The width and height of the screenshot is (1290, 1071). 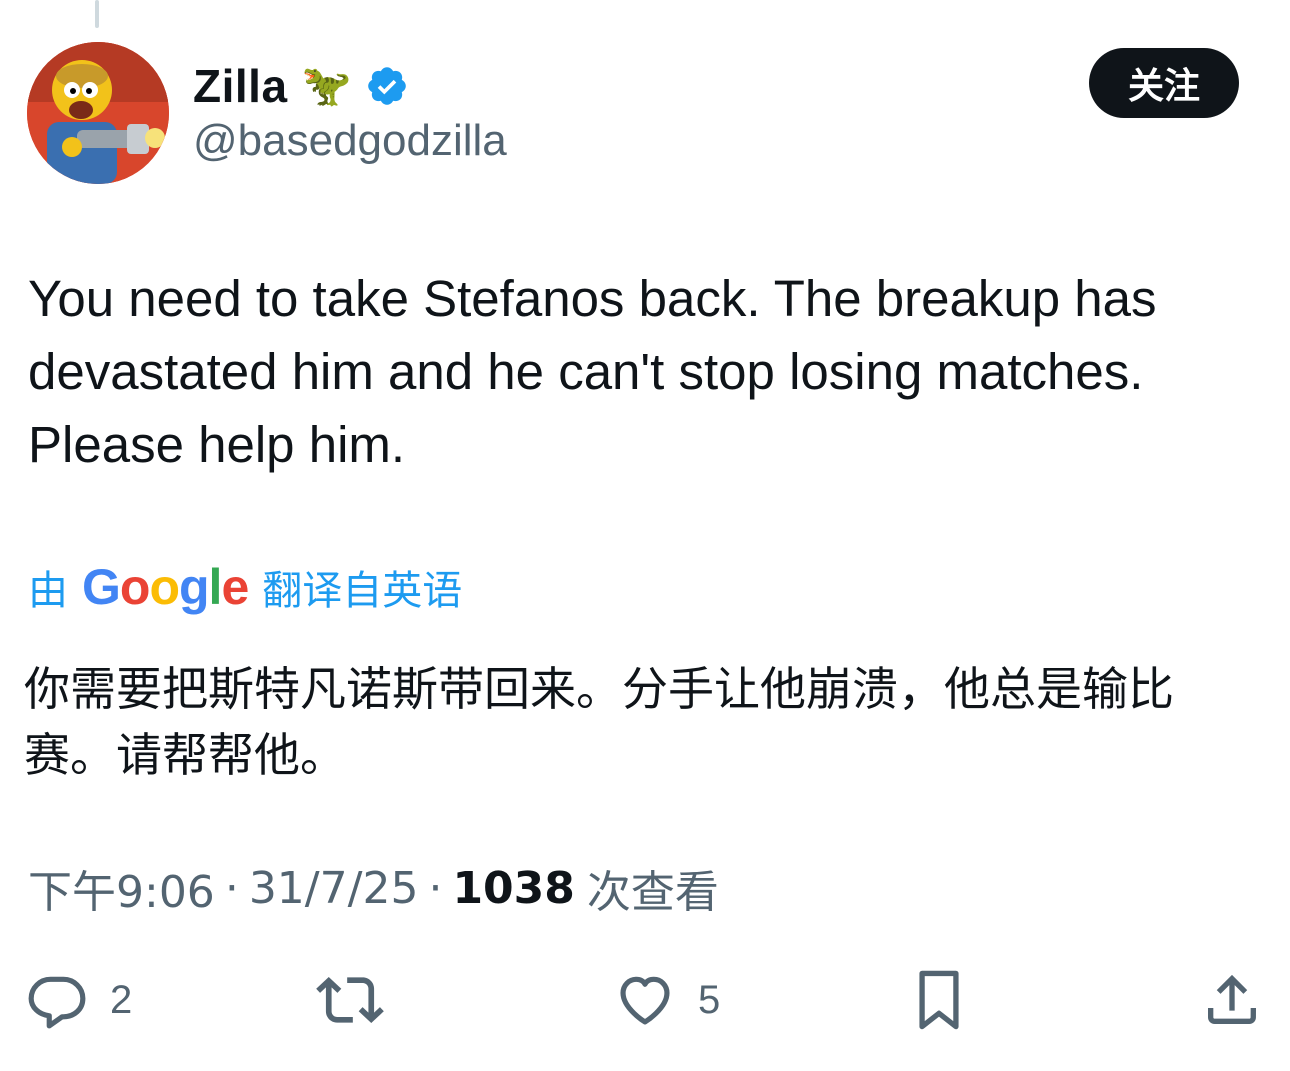 I want to click on tweet-actions: 2 5, so click(x=645, y=1000).